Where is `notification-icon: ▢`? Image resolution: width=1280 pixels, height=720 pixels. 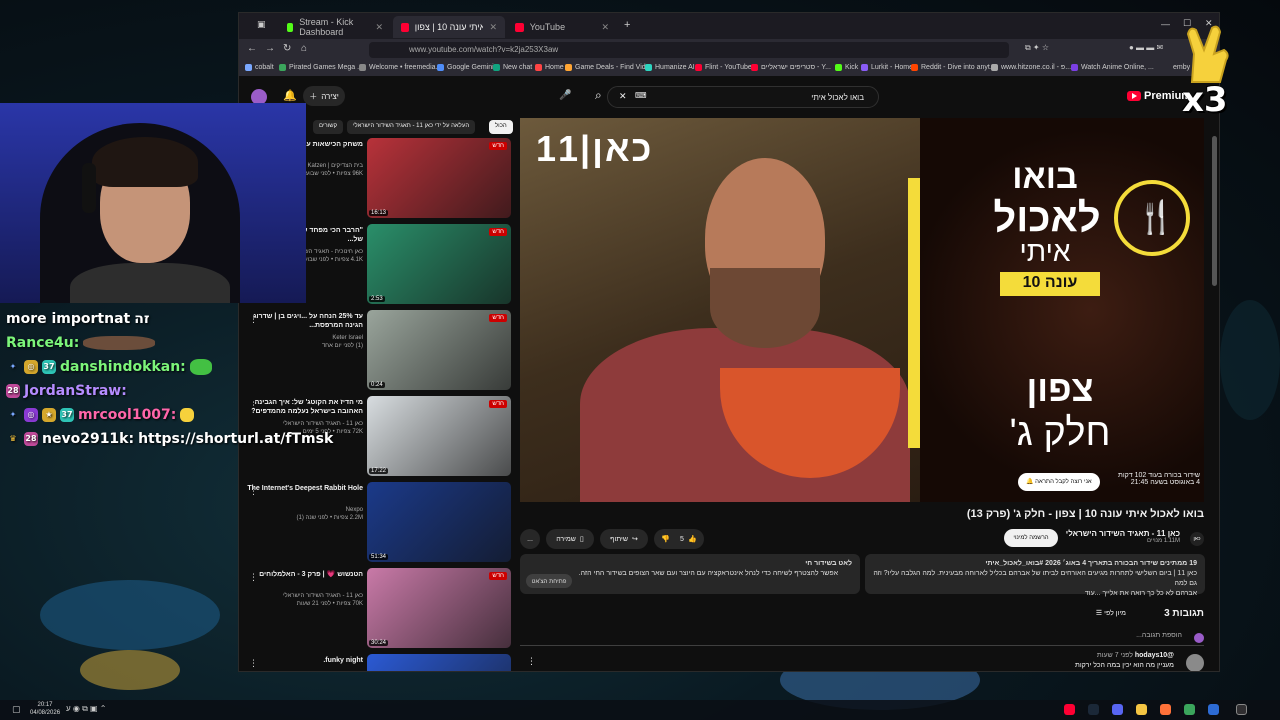
notification-icon: ▢ is located at coordinates (16, 709).